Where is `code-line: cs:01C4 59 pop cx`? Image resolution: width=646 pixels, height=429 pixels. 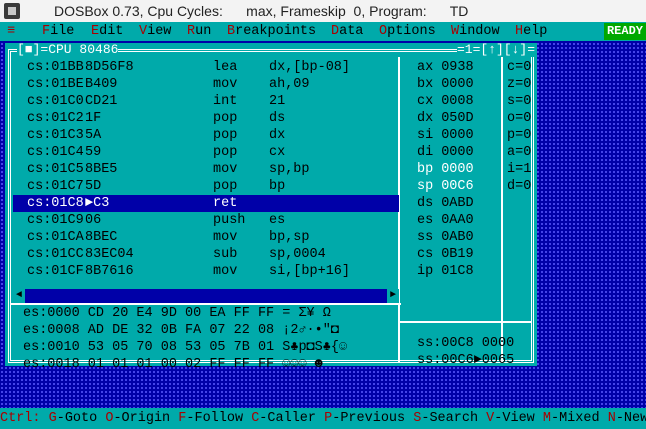
code-line: cs:01C4 59 pop cx is located at coordinates (206, 152).